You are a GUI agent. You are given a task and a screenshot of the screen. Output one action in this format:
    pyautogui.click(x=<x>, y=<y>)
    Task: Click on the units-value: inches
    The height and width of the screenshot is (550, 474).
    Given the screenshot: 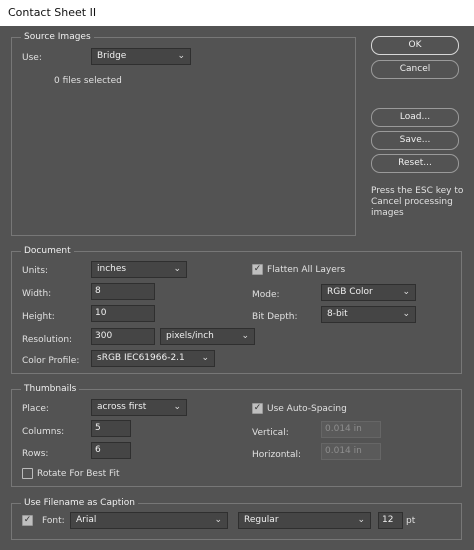 What is the action you would take?
    pyautogui.click(x=112, y=269)
    